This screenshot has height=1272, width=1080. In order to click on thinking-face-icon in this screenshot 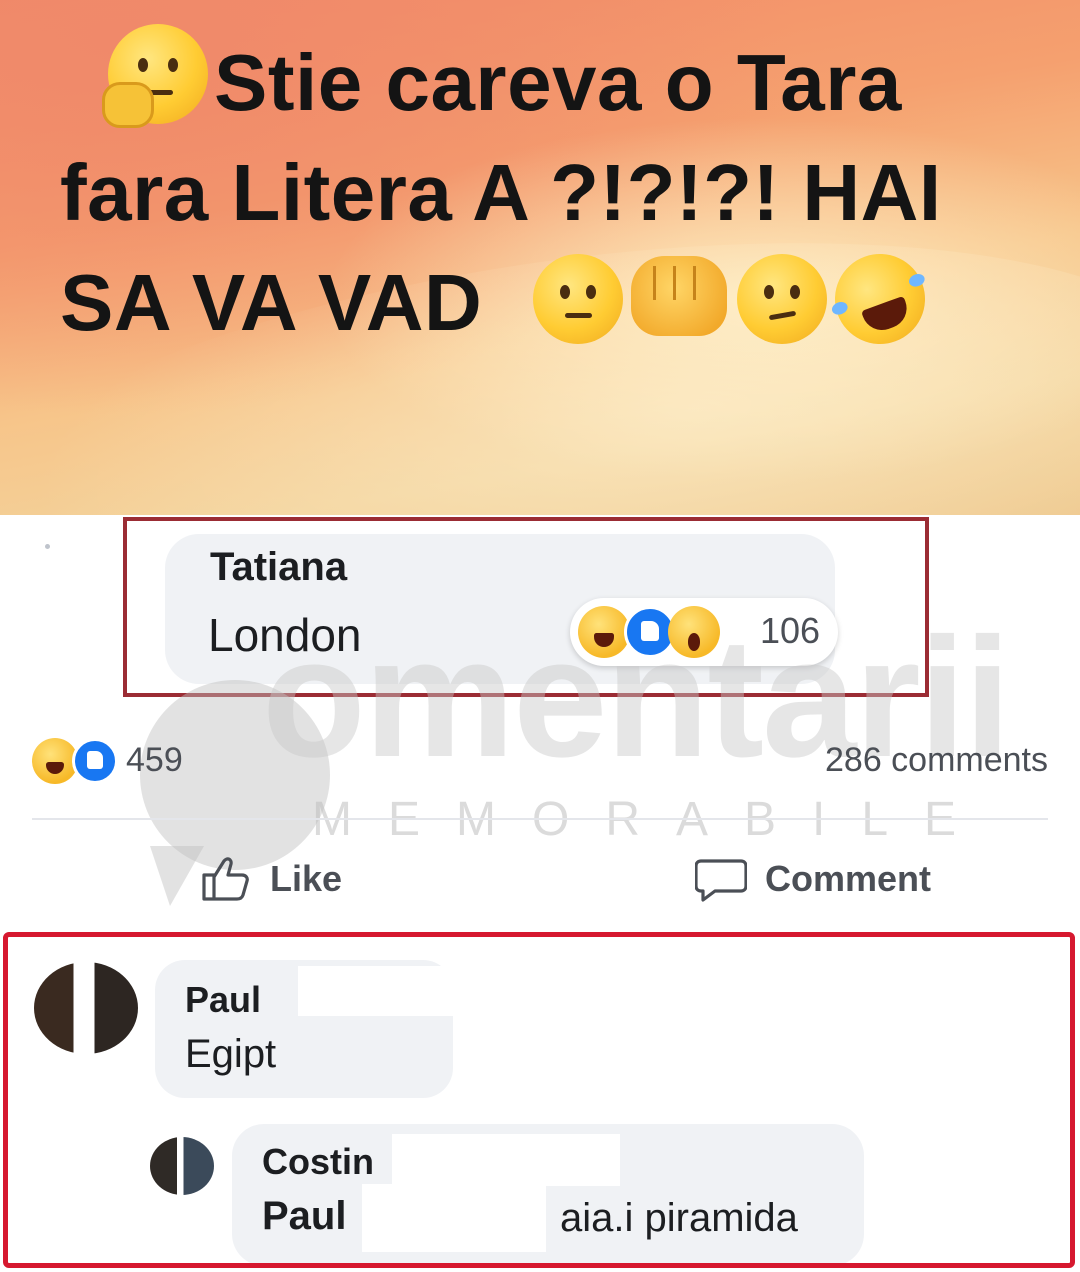, I will do `click(155, 76)`.